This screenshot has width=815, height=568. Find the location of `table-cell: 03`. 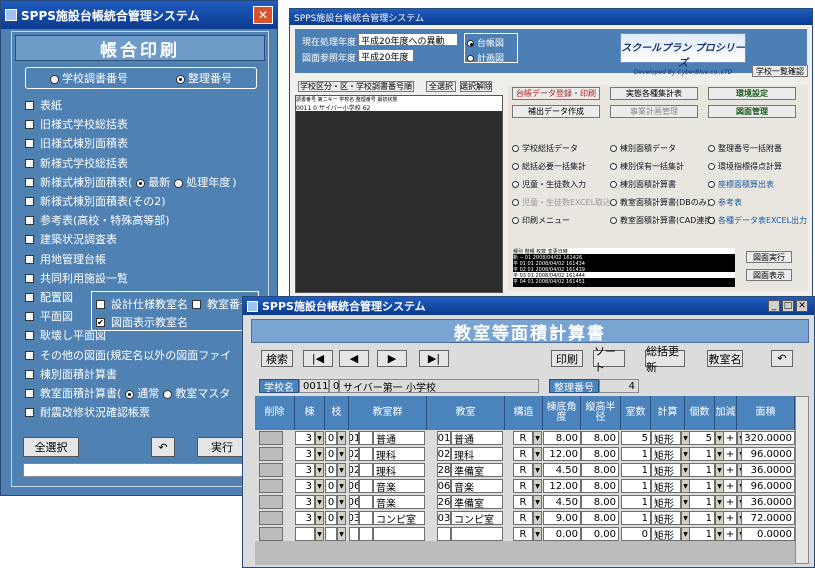

table-cell: 03 is located at coordinates (354, 518).